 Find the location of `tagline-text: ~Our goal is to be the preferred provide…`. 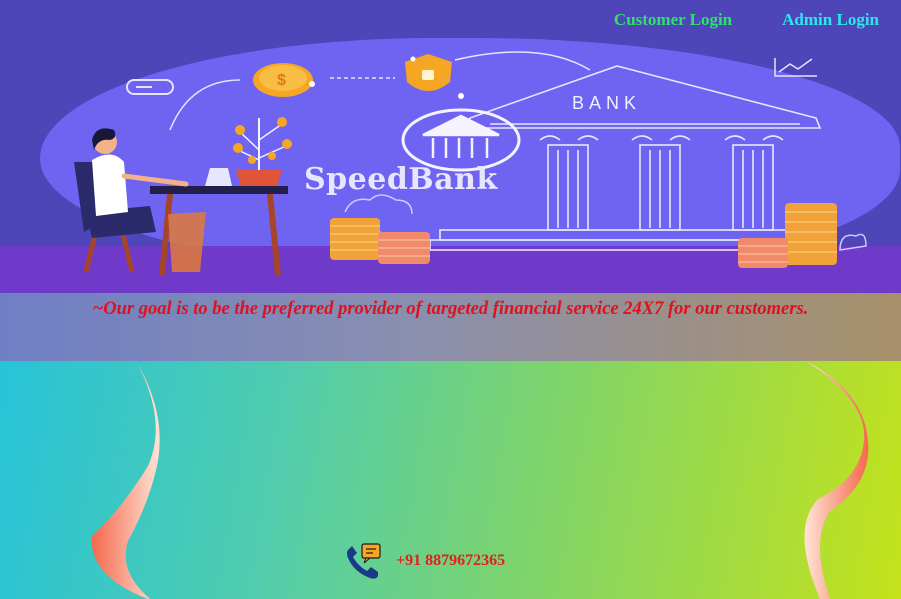

tagline-text: ~Our goal is to be the preferred provide… is located at coordinates (450, 309).